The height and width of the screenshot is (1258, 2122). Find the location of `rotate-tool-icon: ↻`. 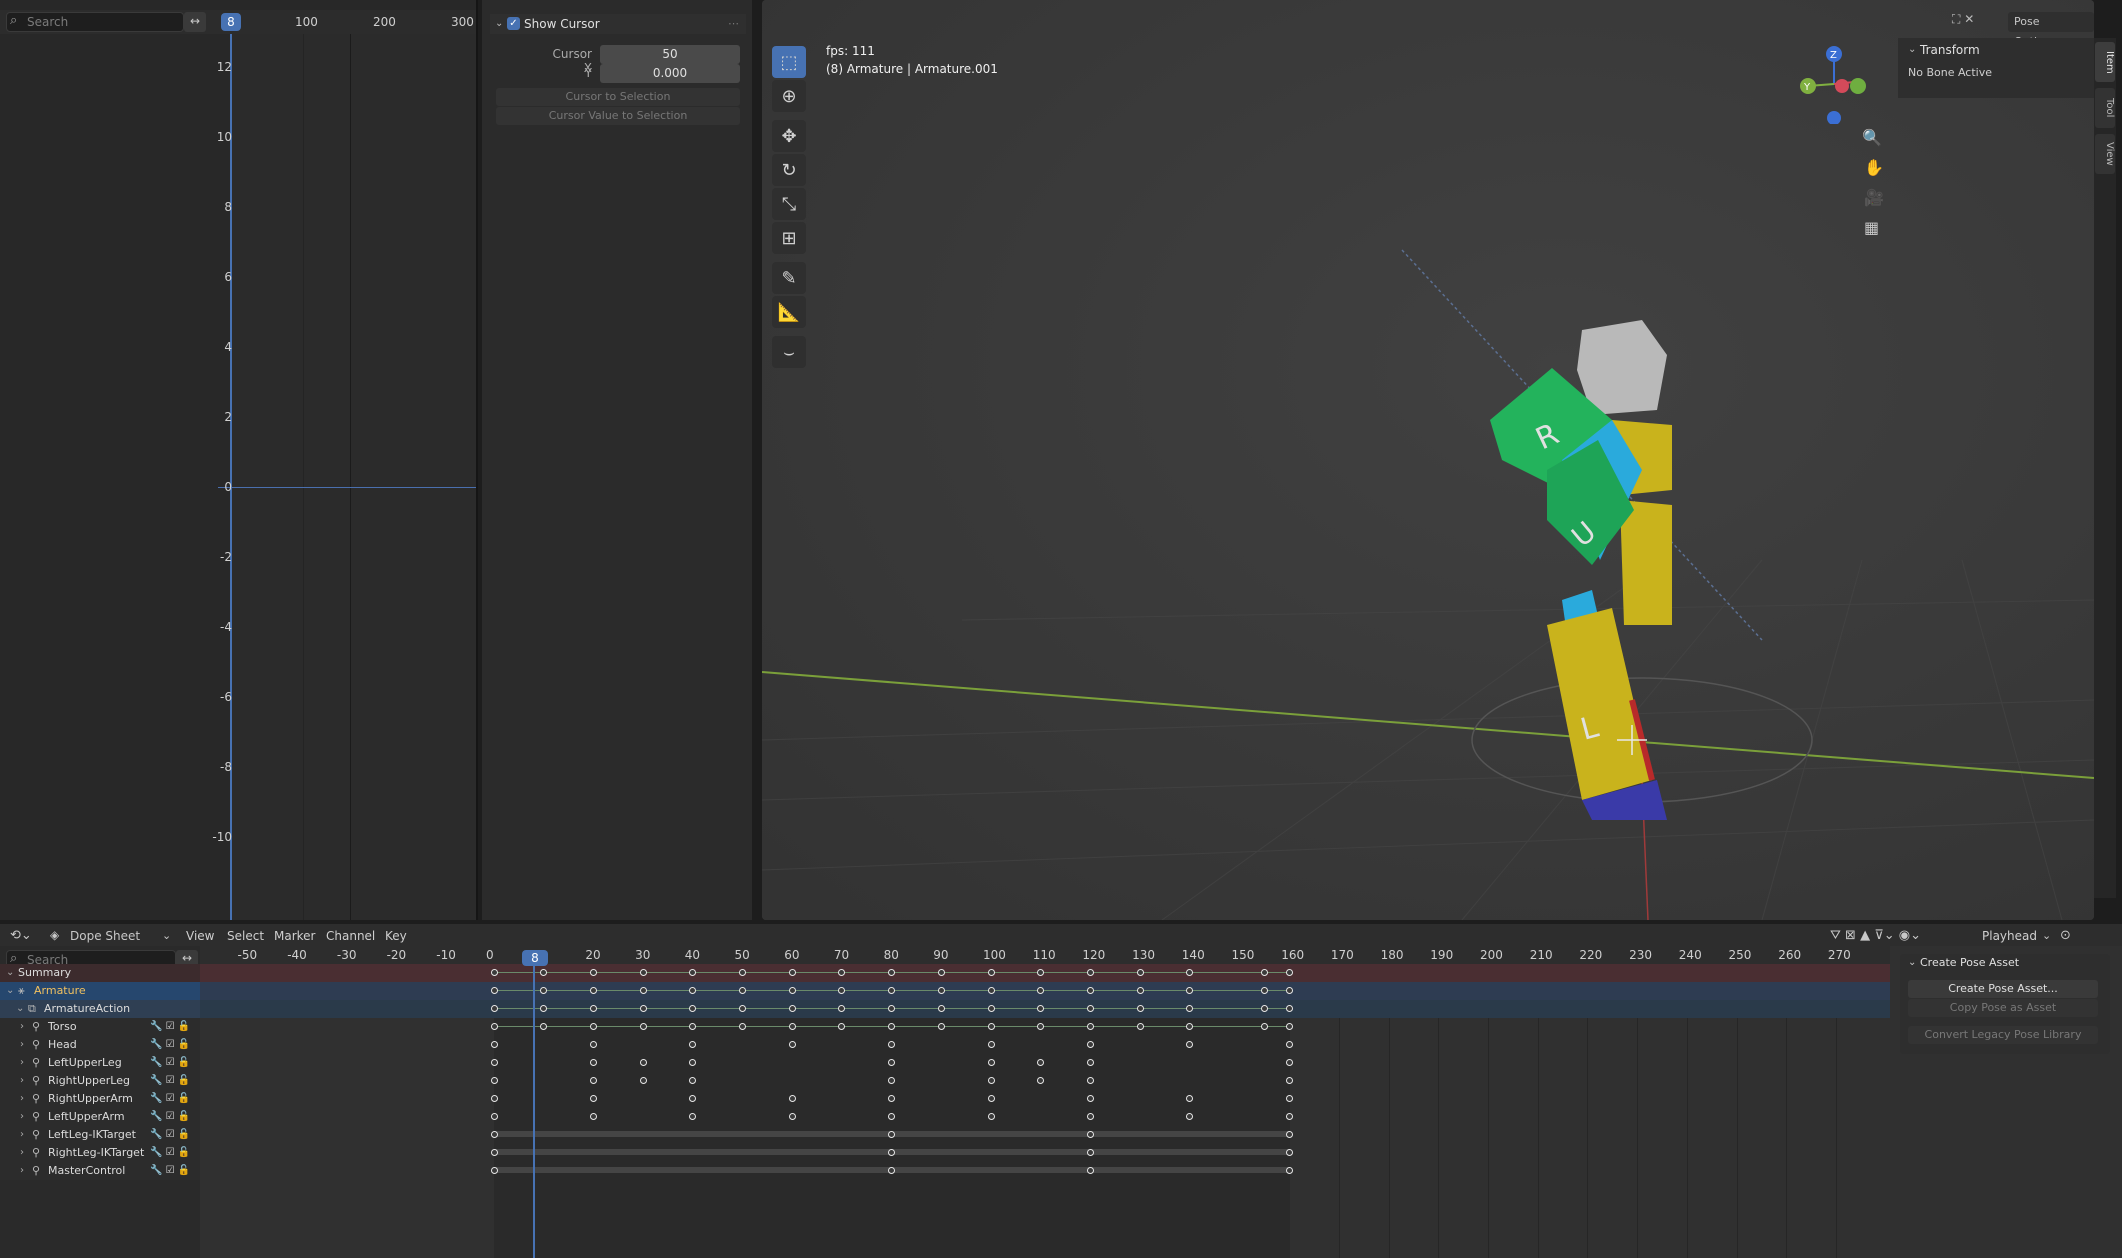

rotate-tool-icon: ↻ is located at coordinates (789, 170).